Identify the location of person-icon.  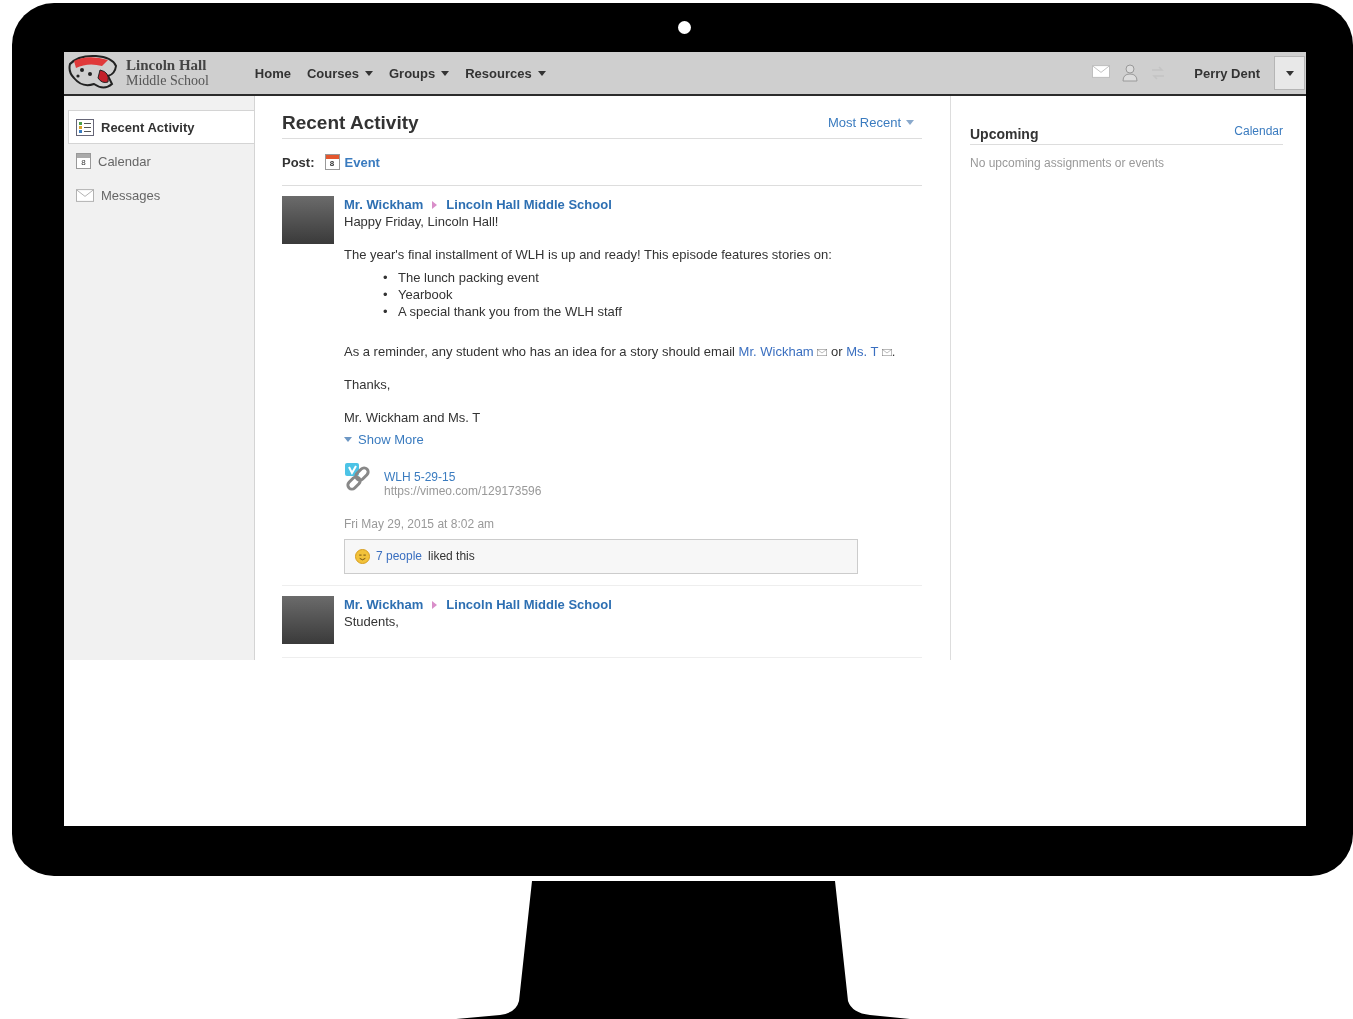
(1130, 73).